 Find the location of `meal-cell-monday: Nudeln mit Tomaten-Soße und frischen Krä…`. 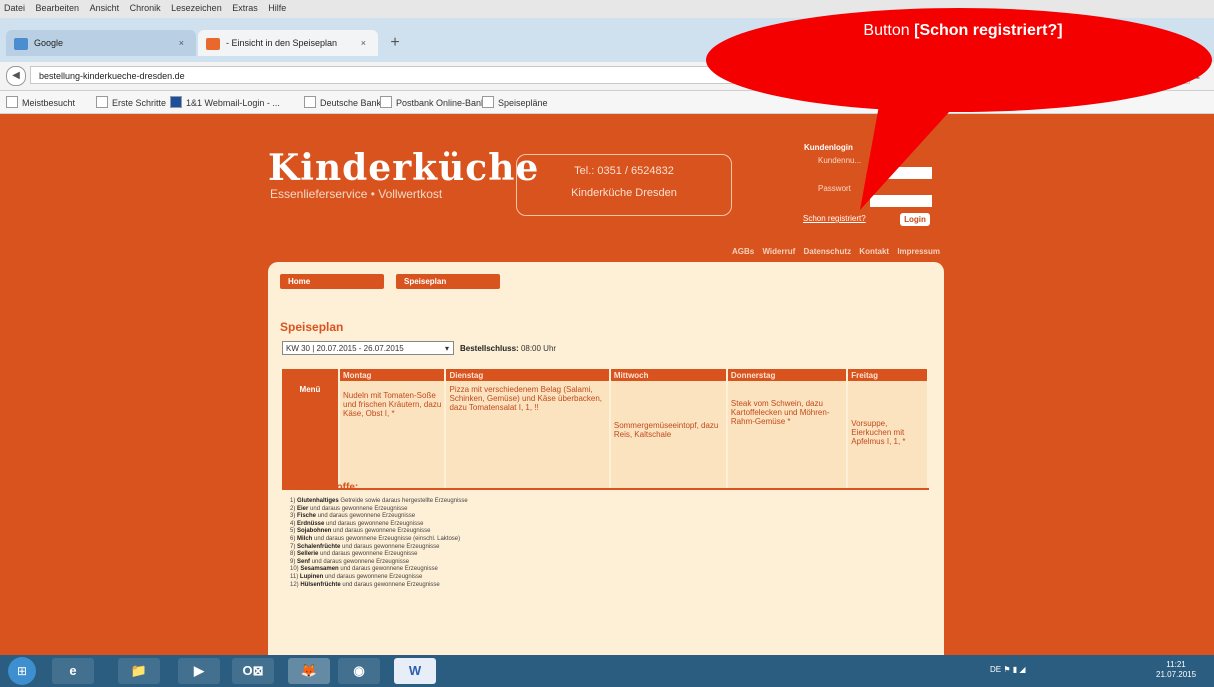

meal-cell-monday: Nudeln mit Tomaten-Soße und frischen Krä… is located at coordinates (393, 435).